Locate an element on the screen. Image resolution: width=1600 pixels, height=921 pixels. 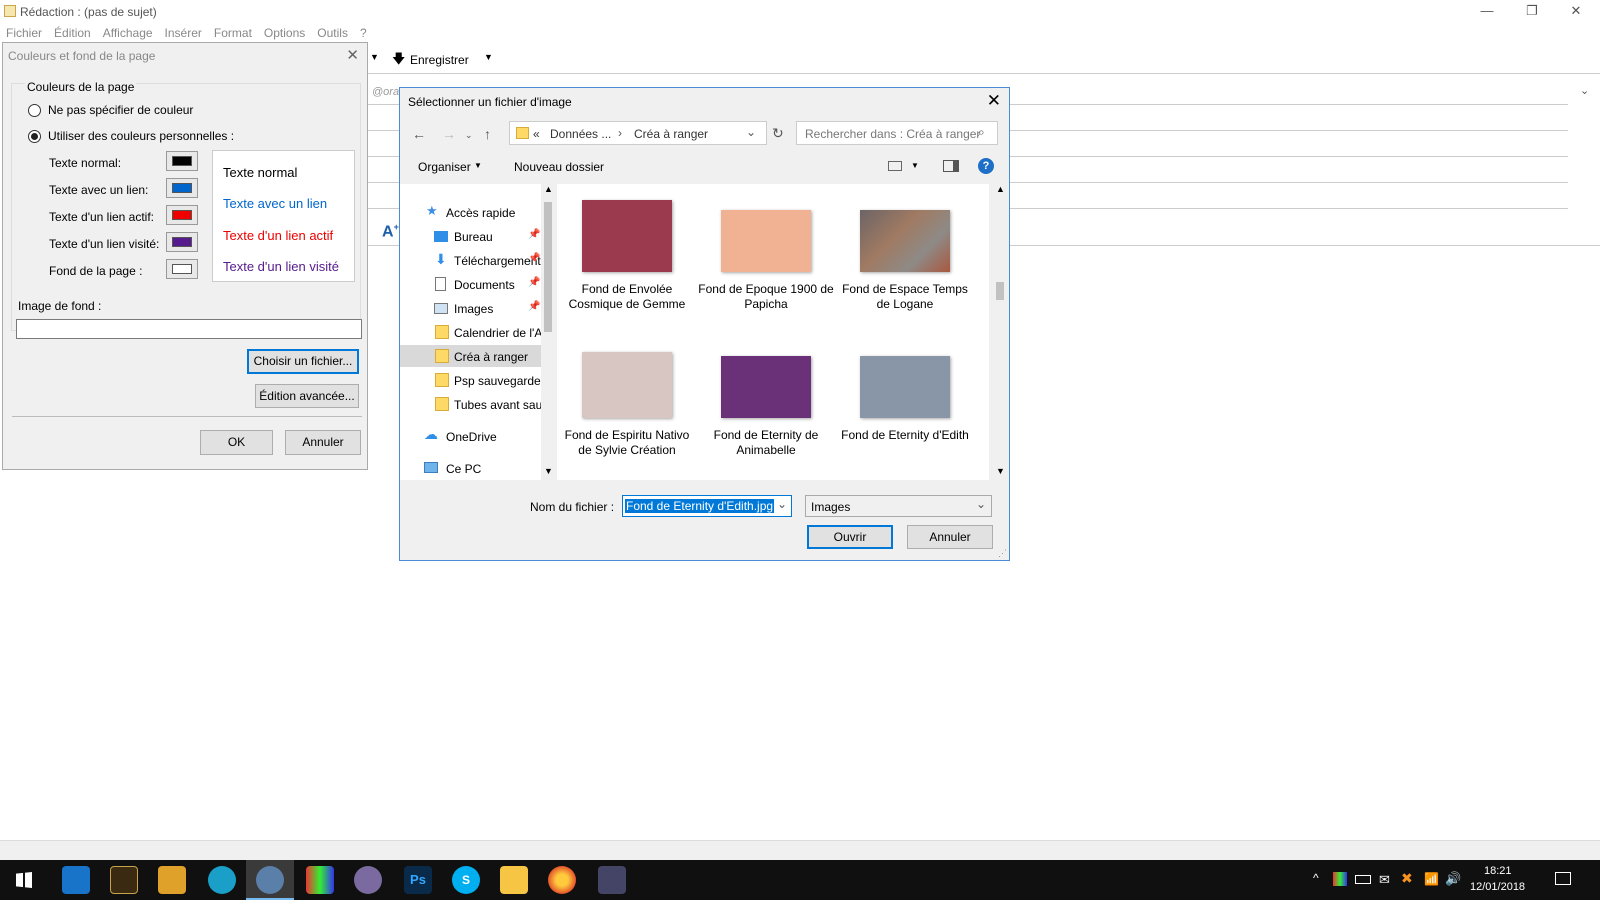
font-size-icon: A+ is located at coordinates (390, 231).